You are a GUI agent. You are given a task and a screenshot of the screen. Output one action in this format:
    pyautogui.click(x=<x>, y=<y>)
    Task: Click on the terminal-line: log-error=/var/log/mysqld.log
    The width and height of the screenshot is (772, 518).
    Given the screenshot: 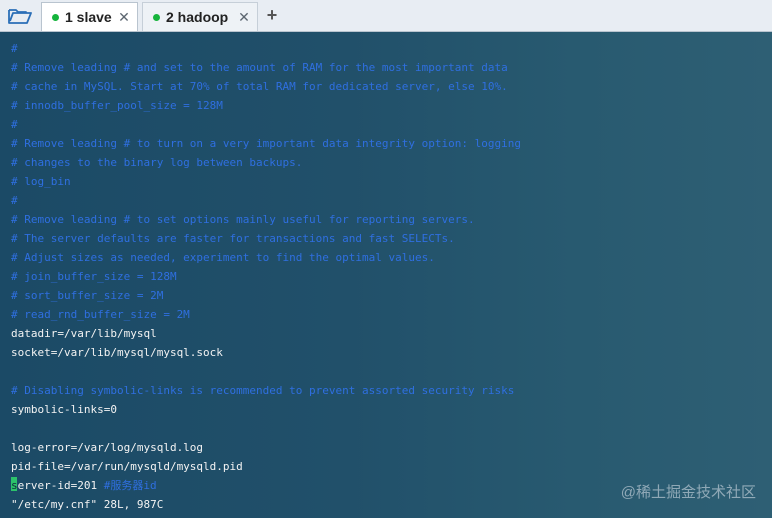 What is the action you would take?
    pyautogui.click(x=107, y=447)
    